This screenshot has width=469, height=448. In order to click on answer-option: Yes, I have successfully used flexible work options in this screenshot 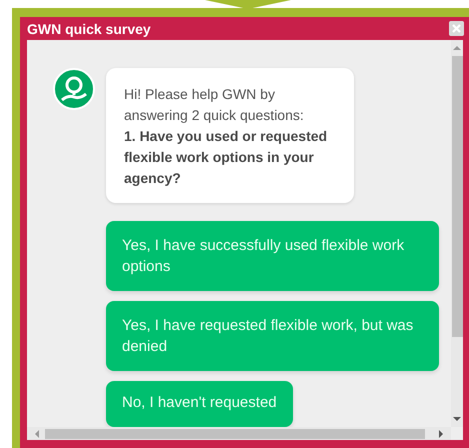, I will do `click(272, 256)`.